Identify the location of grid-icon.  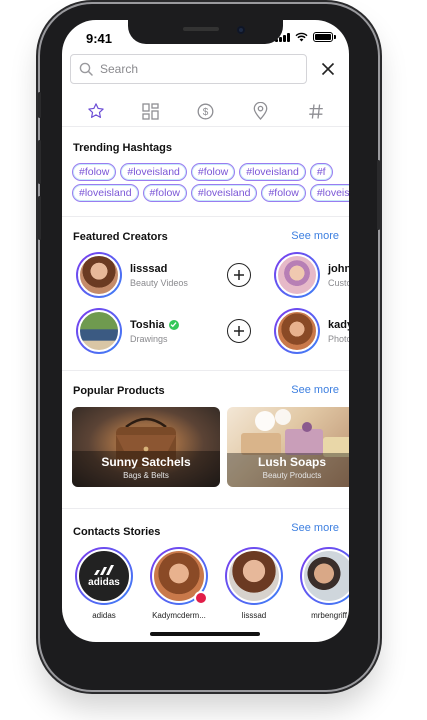
(150, 111).